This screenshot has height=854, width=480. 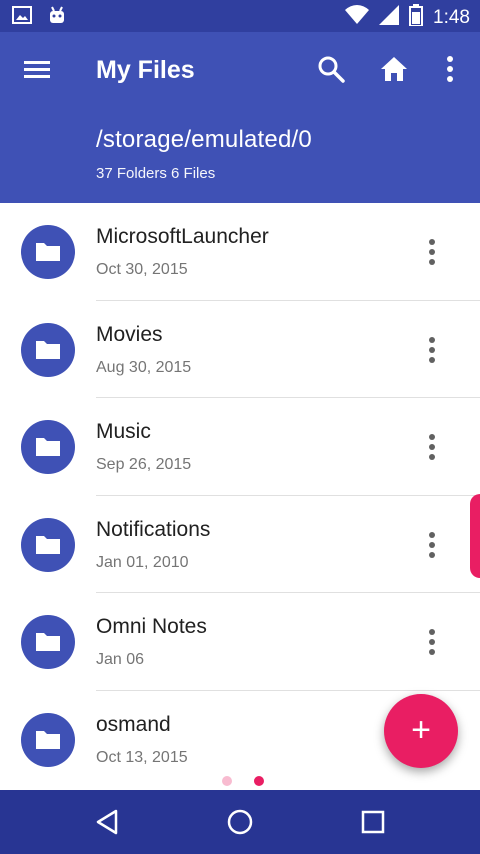 I want to click on android-icon, so click(x=57, y=17).